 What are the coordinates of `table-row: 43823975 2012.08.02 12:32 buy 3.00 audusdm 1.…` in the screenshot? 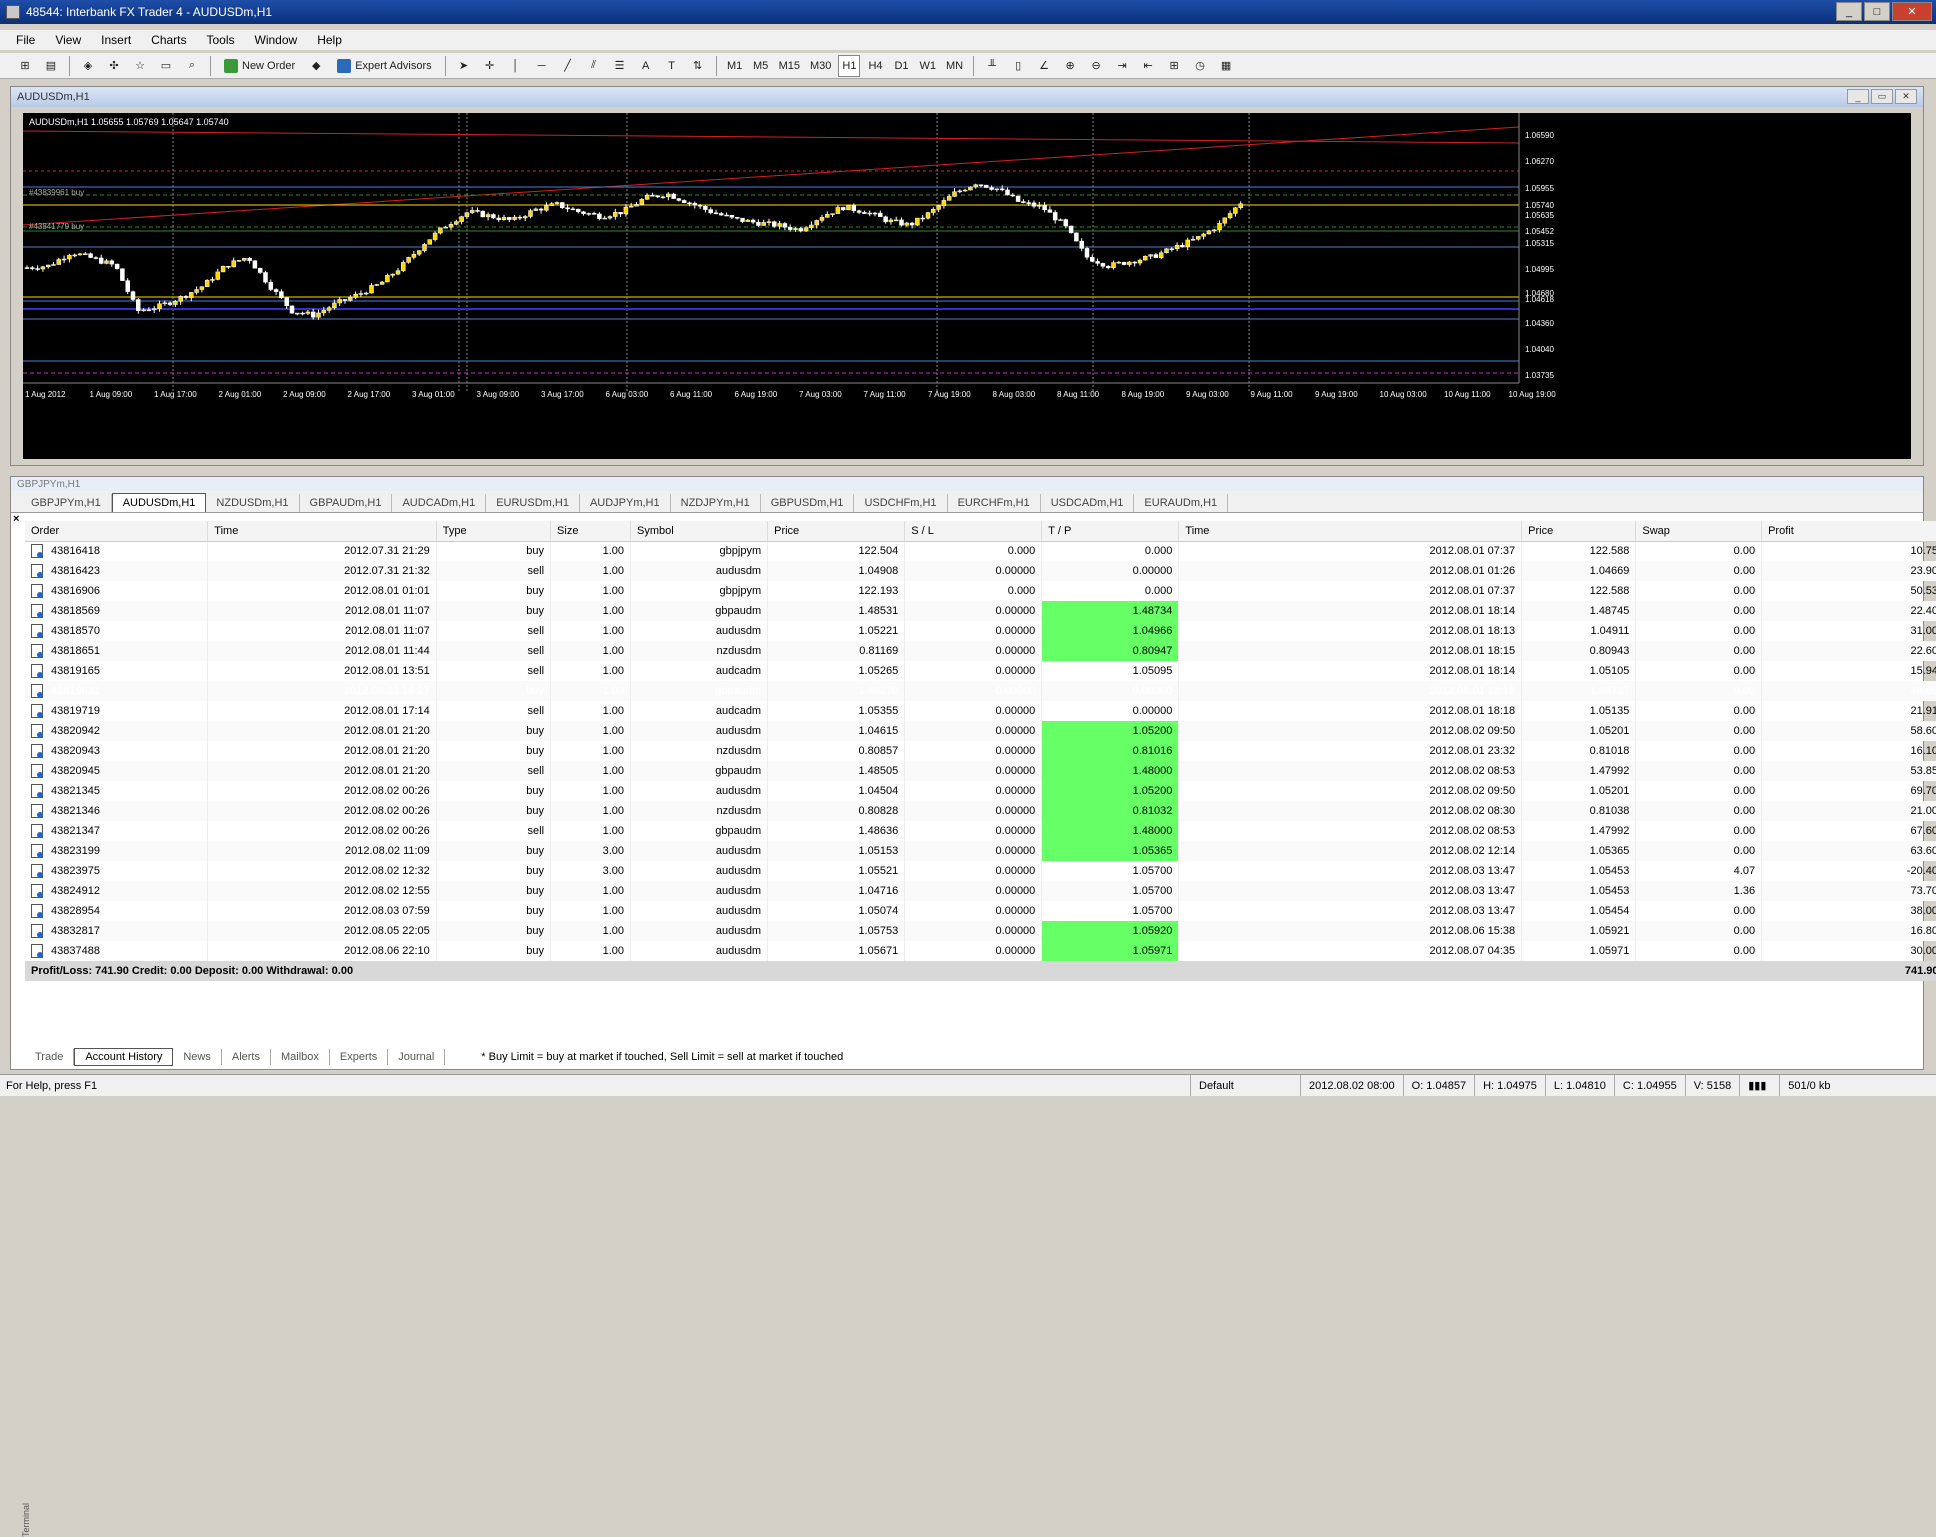 It's located at (980, 871).